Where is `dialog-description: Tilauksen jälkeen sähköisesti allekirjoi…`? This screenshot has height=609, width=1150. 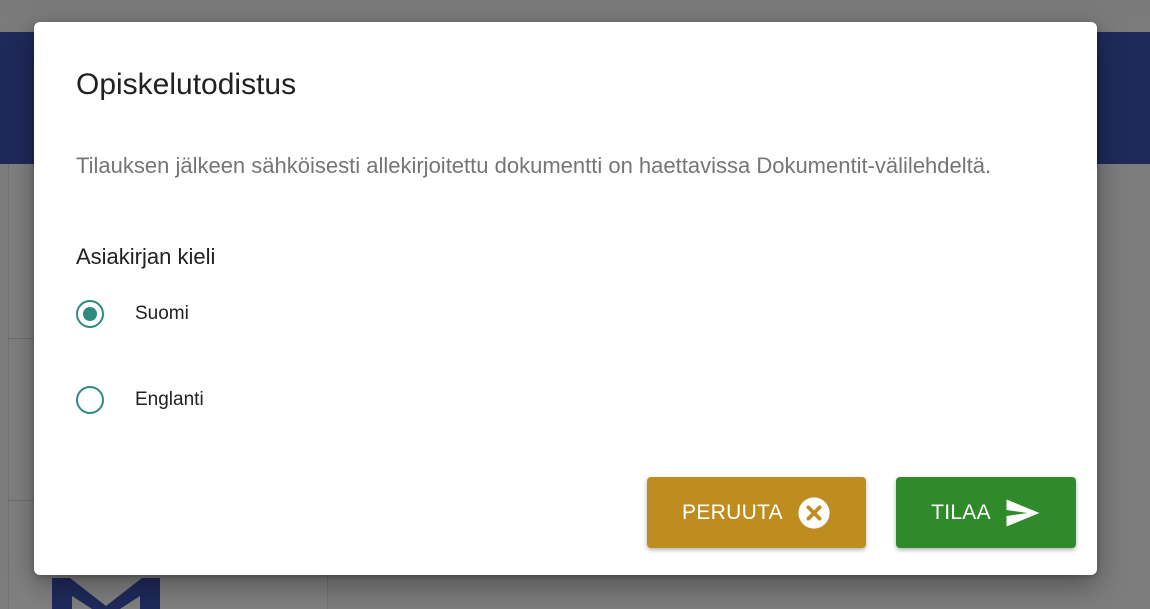 dialog-description: Tilauksen jälkeen sähköisesti allekirjoi… is located at coordinates (534, 165).